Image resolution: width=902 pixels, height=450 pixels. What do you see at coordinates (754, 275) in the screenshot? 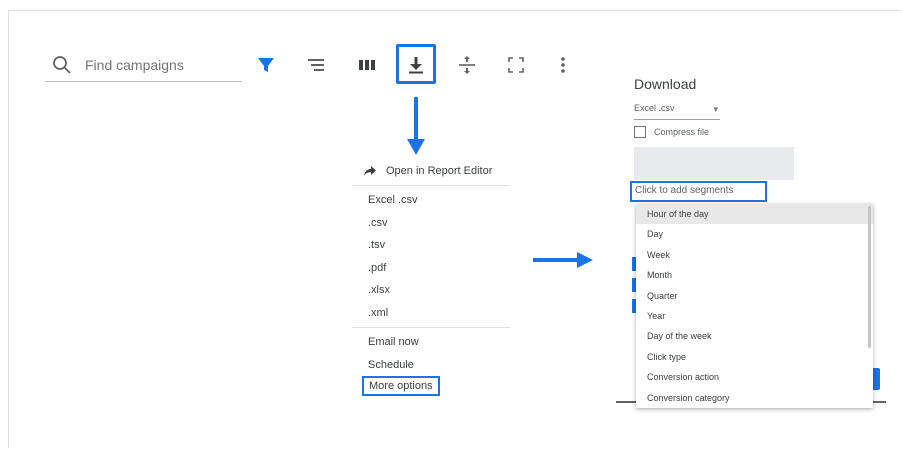
I see `segment-option: Month` at bounding box center [754, 275].